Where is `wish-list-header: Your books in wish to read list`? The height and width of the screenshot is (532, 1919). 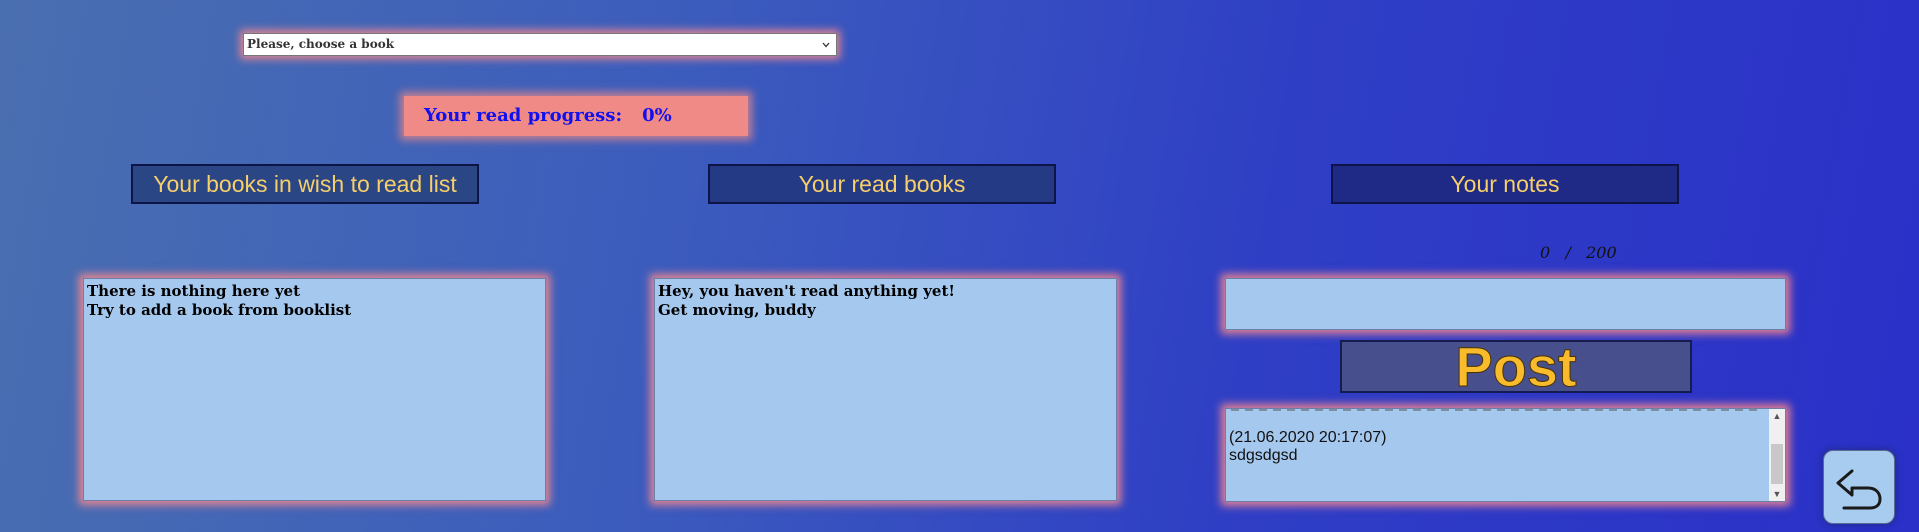 wish-list-header: Your books in wish to read list is located at coordinates (305, 184).